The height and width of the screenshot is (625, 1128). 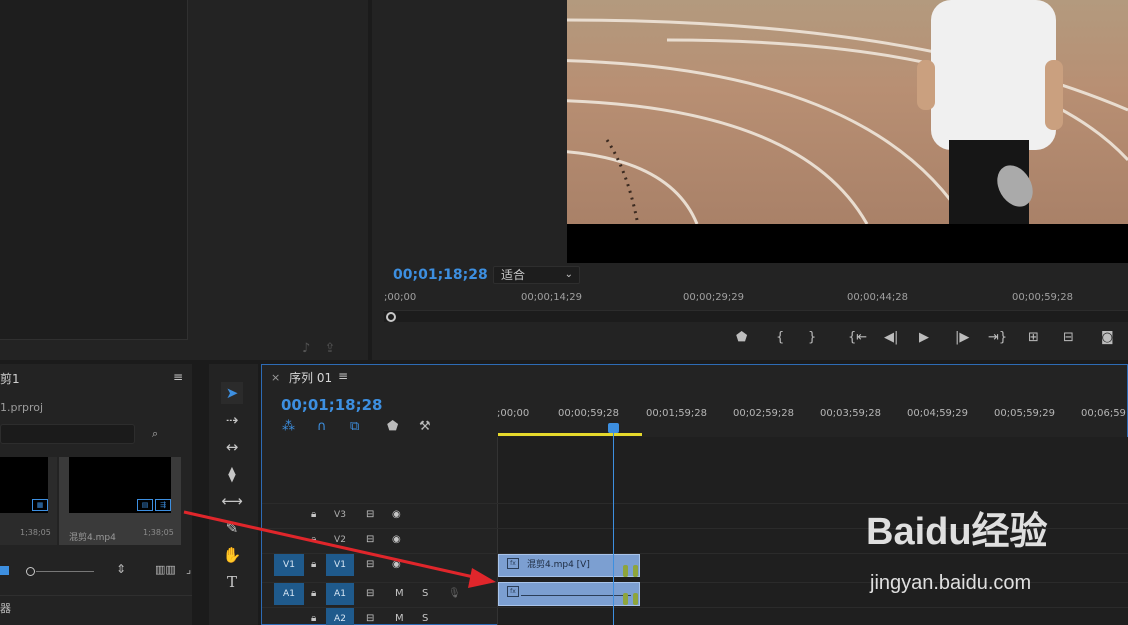 I want to click on automate-icon: ▥▥, so click(x=165, y=569).